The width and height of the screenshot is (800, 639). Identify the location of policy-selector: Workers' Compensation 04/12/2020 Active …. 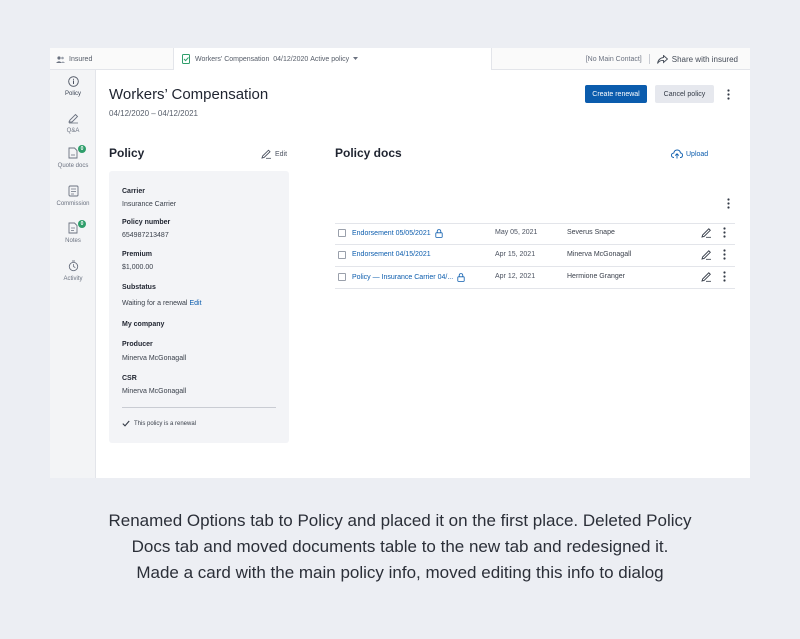
(333, 59).